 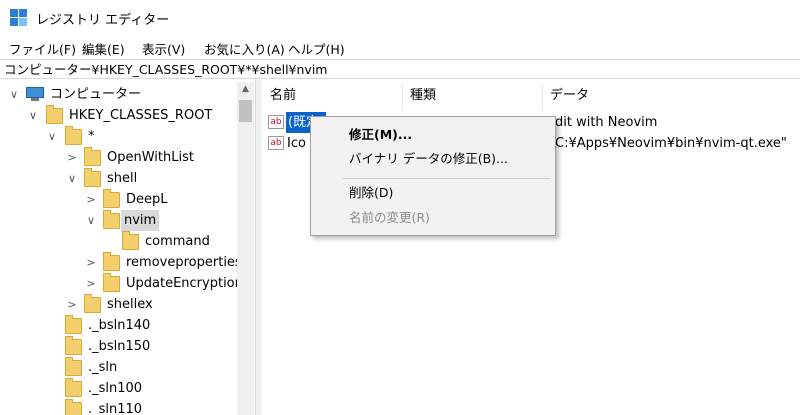 What do you see at coordinates (184, 262) in the screenshot?
I see `tree-label: removeproperties` at bounding box center [184, 262].